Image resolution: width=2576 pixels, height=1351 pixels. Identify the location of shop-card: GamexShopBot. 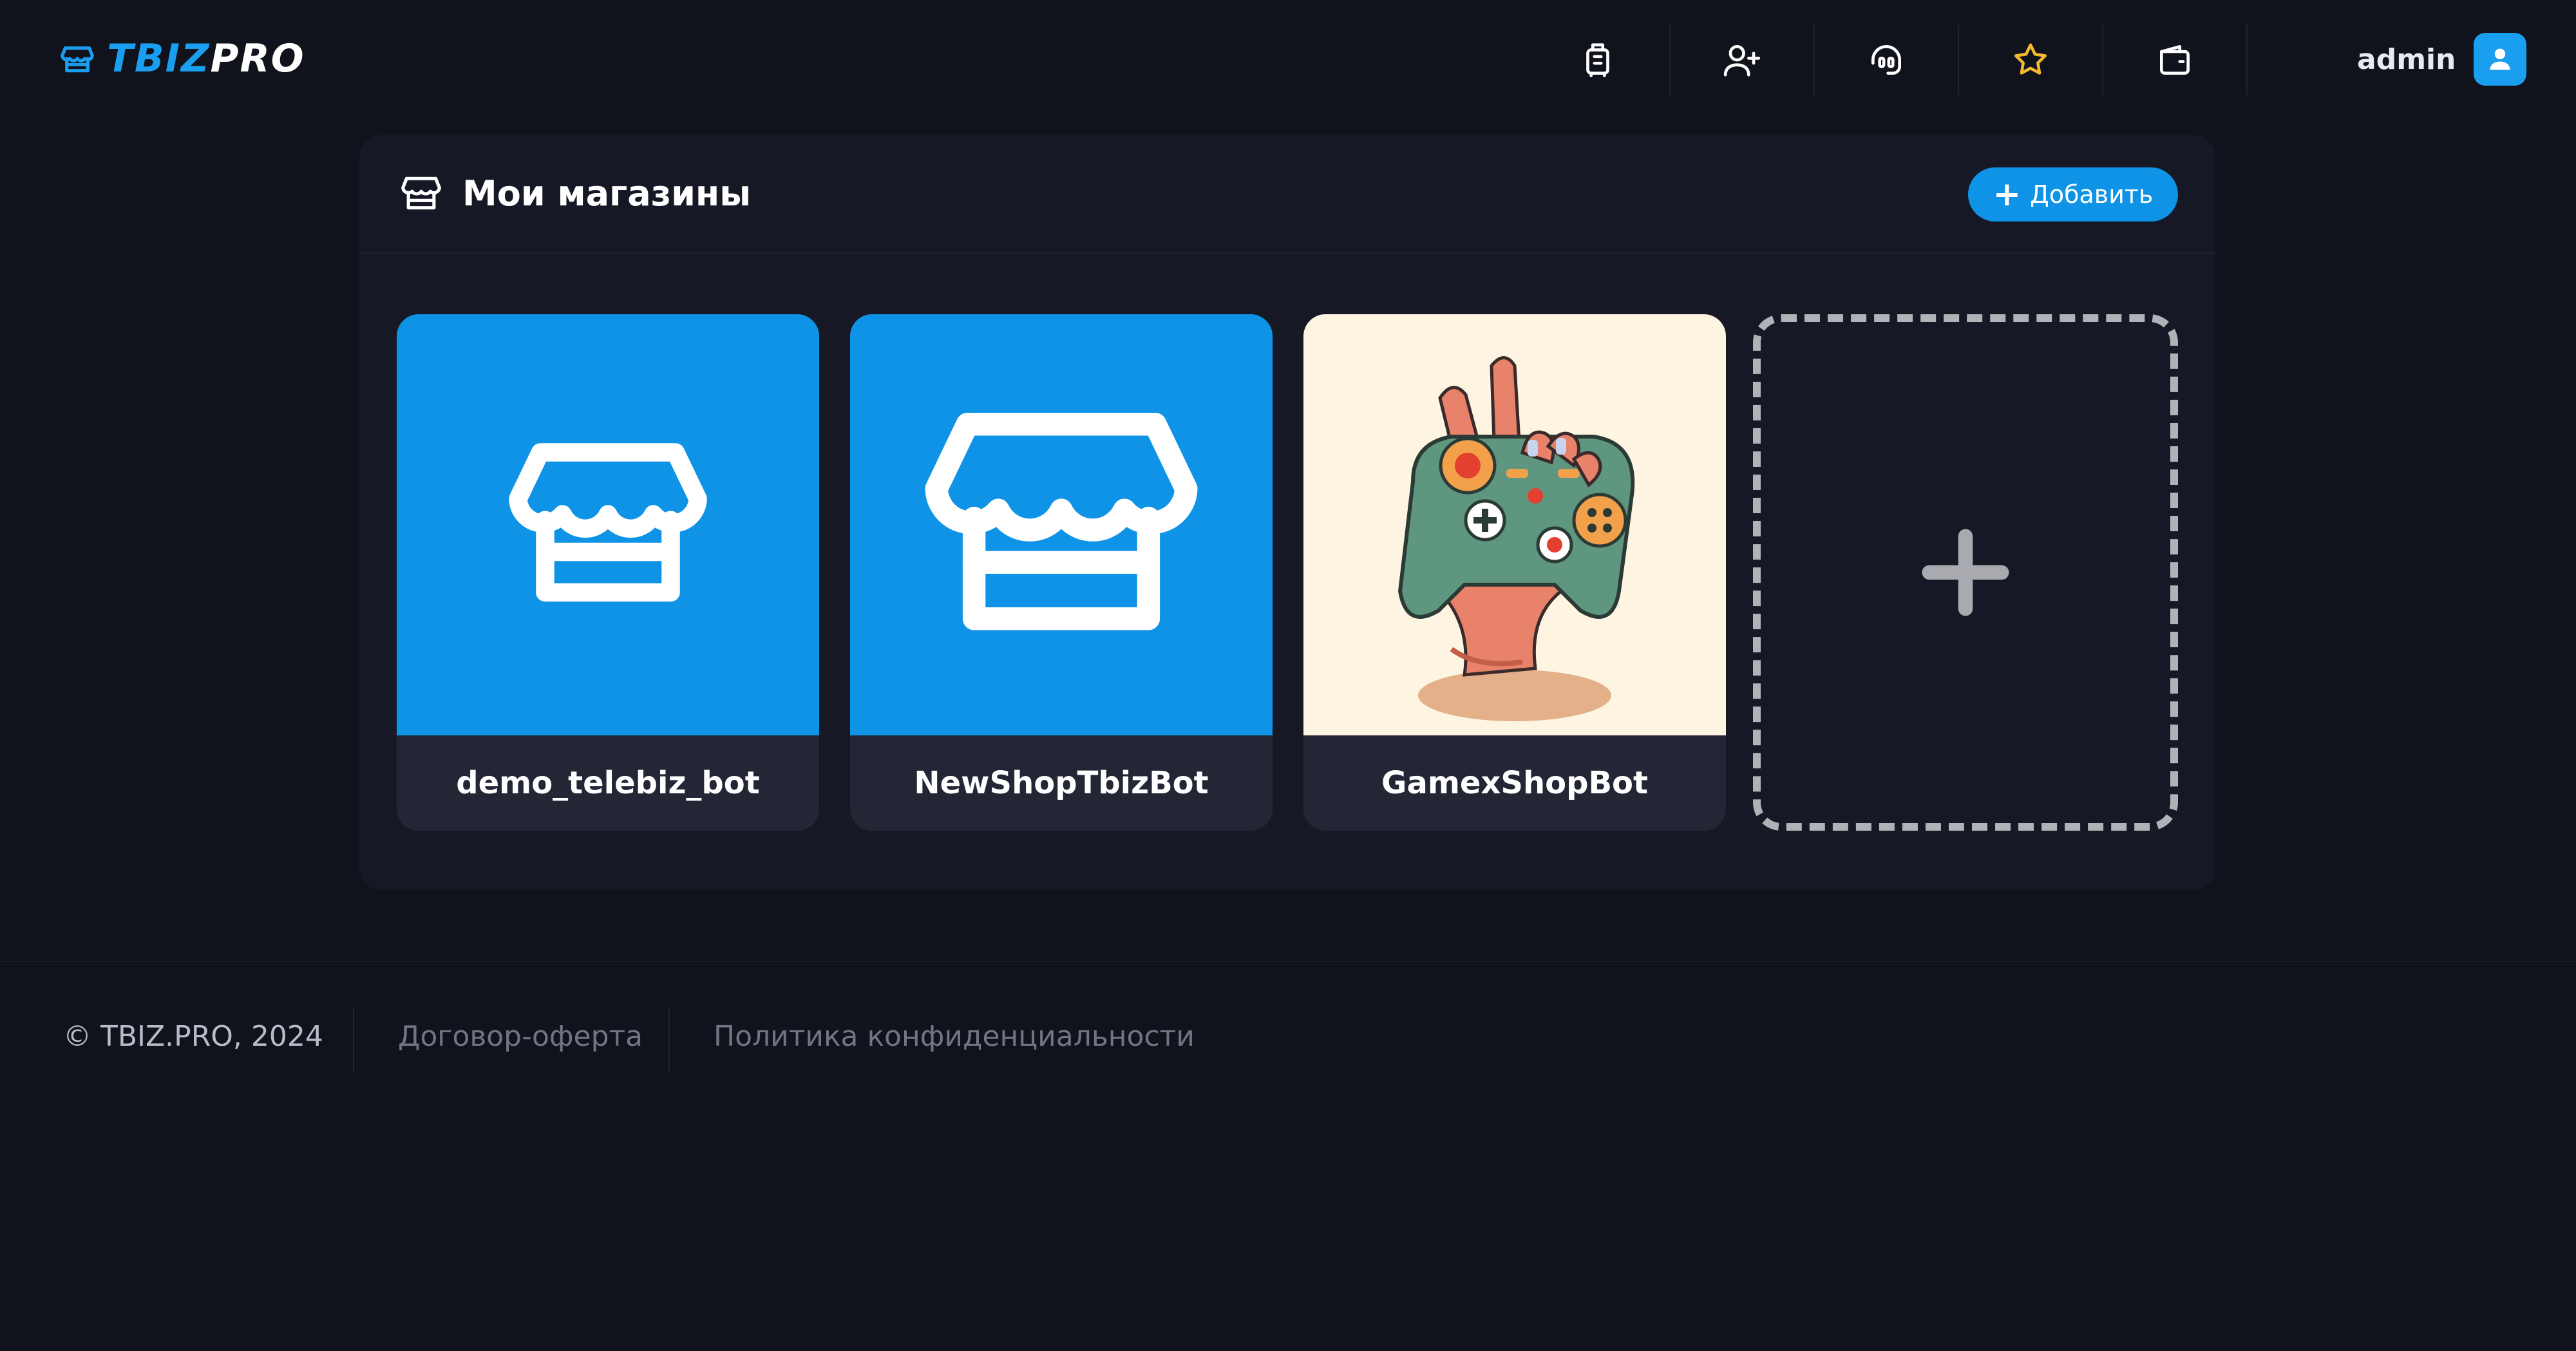
(1514, 572).